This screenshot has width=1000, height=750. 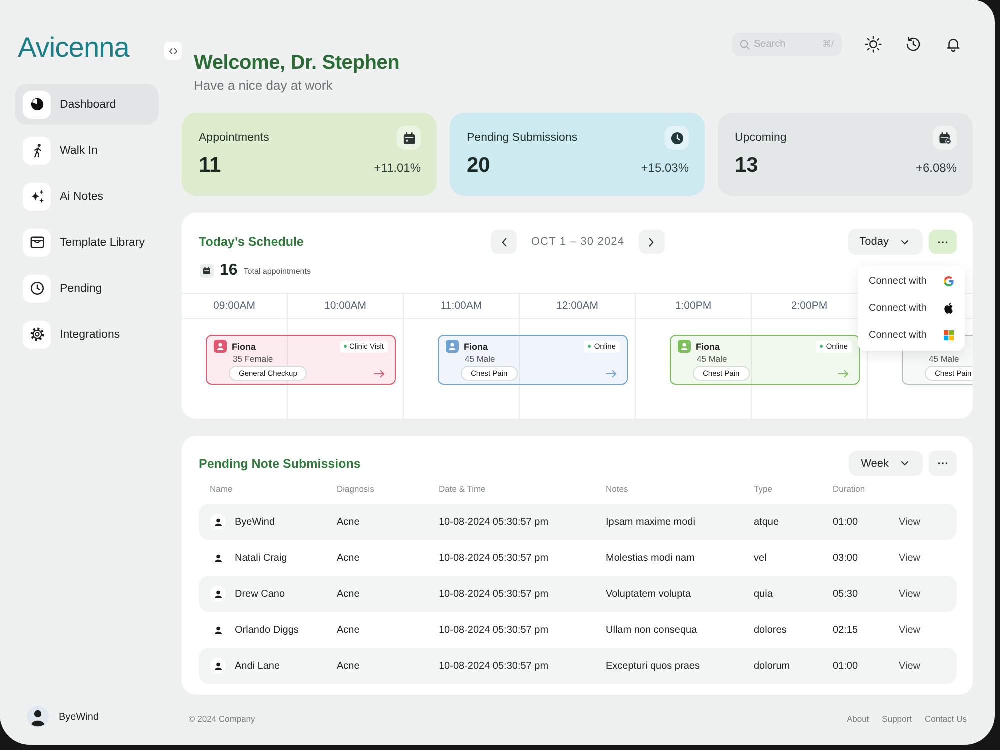 I want to click on chevron-left-icon, so click(x=504, y=242).